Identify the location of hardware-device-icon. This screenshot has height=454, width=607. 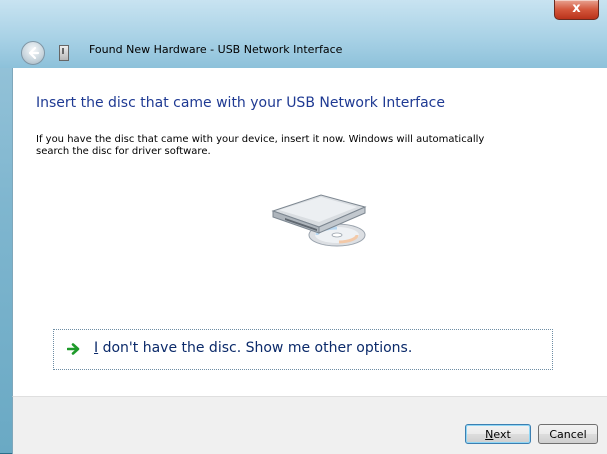
(64, 53).